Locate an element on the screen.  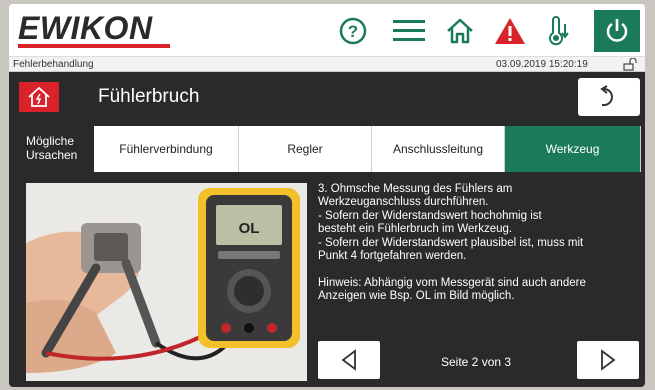
section-label: Fehlerbehandlung is located at coordinates (53, 64).